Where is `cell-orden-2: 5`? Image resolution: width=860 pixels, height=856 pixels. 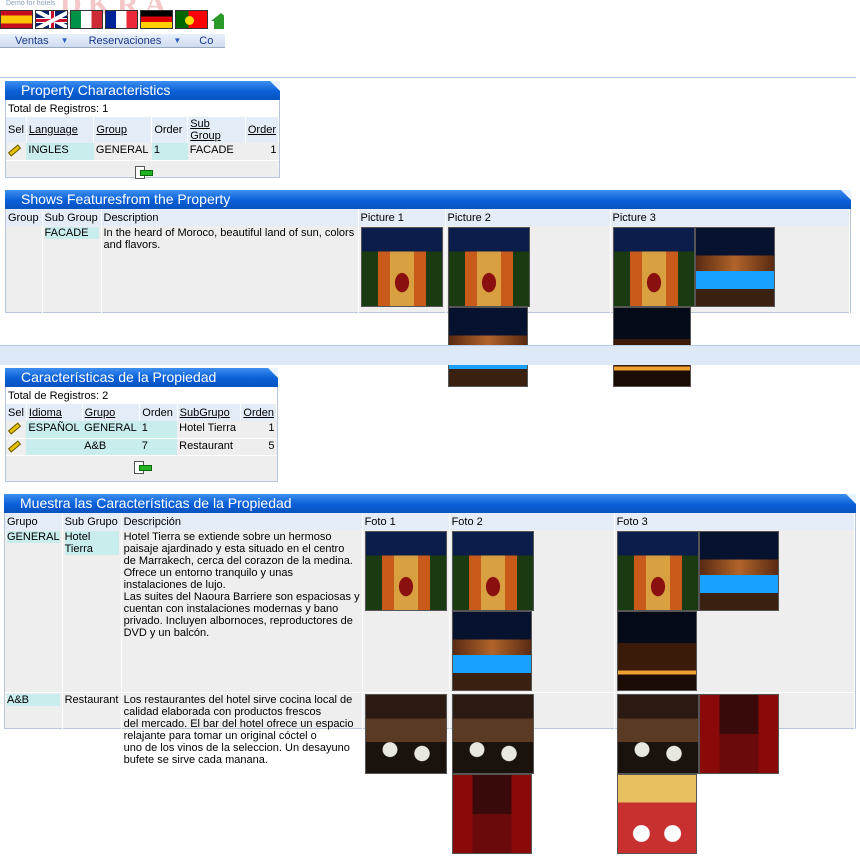
cell-orden-2: 5 is located at coordinates (271, 445).